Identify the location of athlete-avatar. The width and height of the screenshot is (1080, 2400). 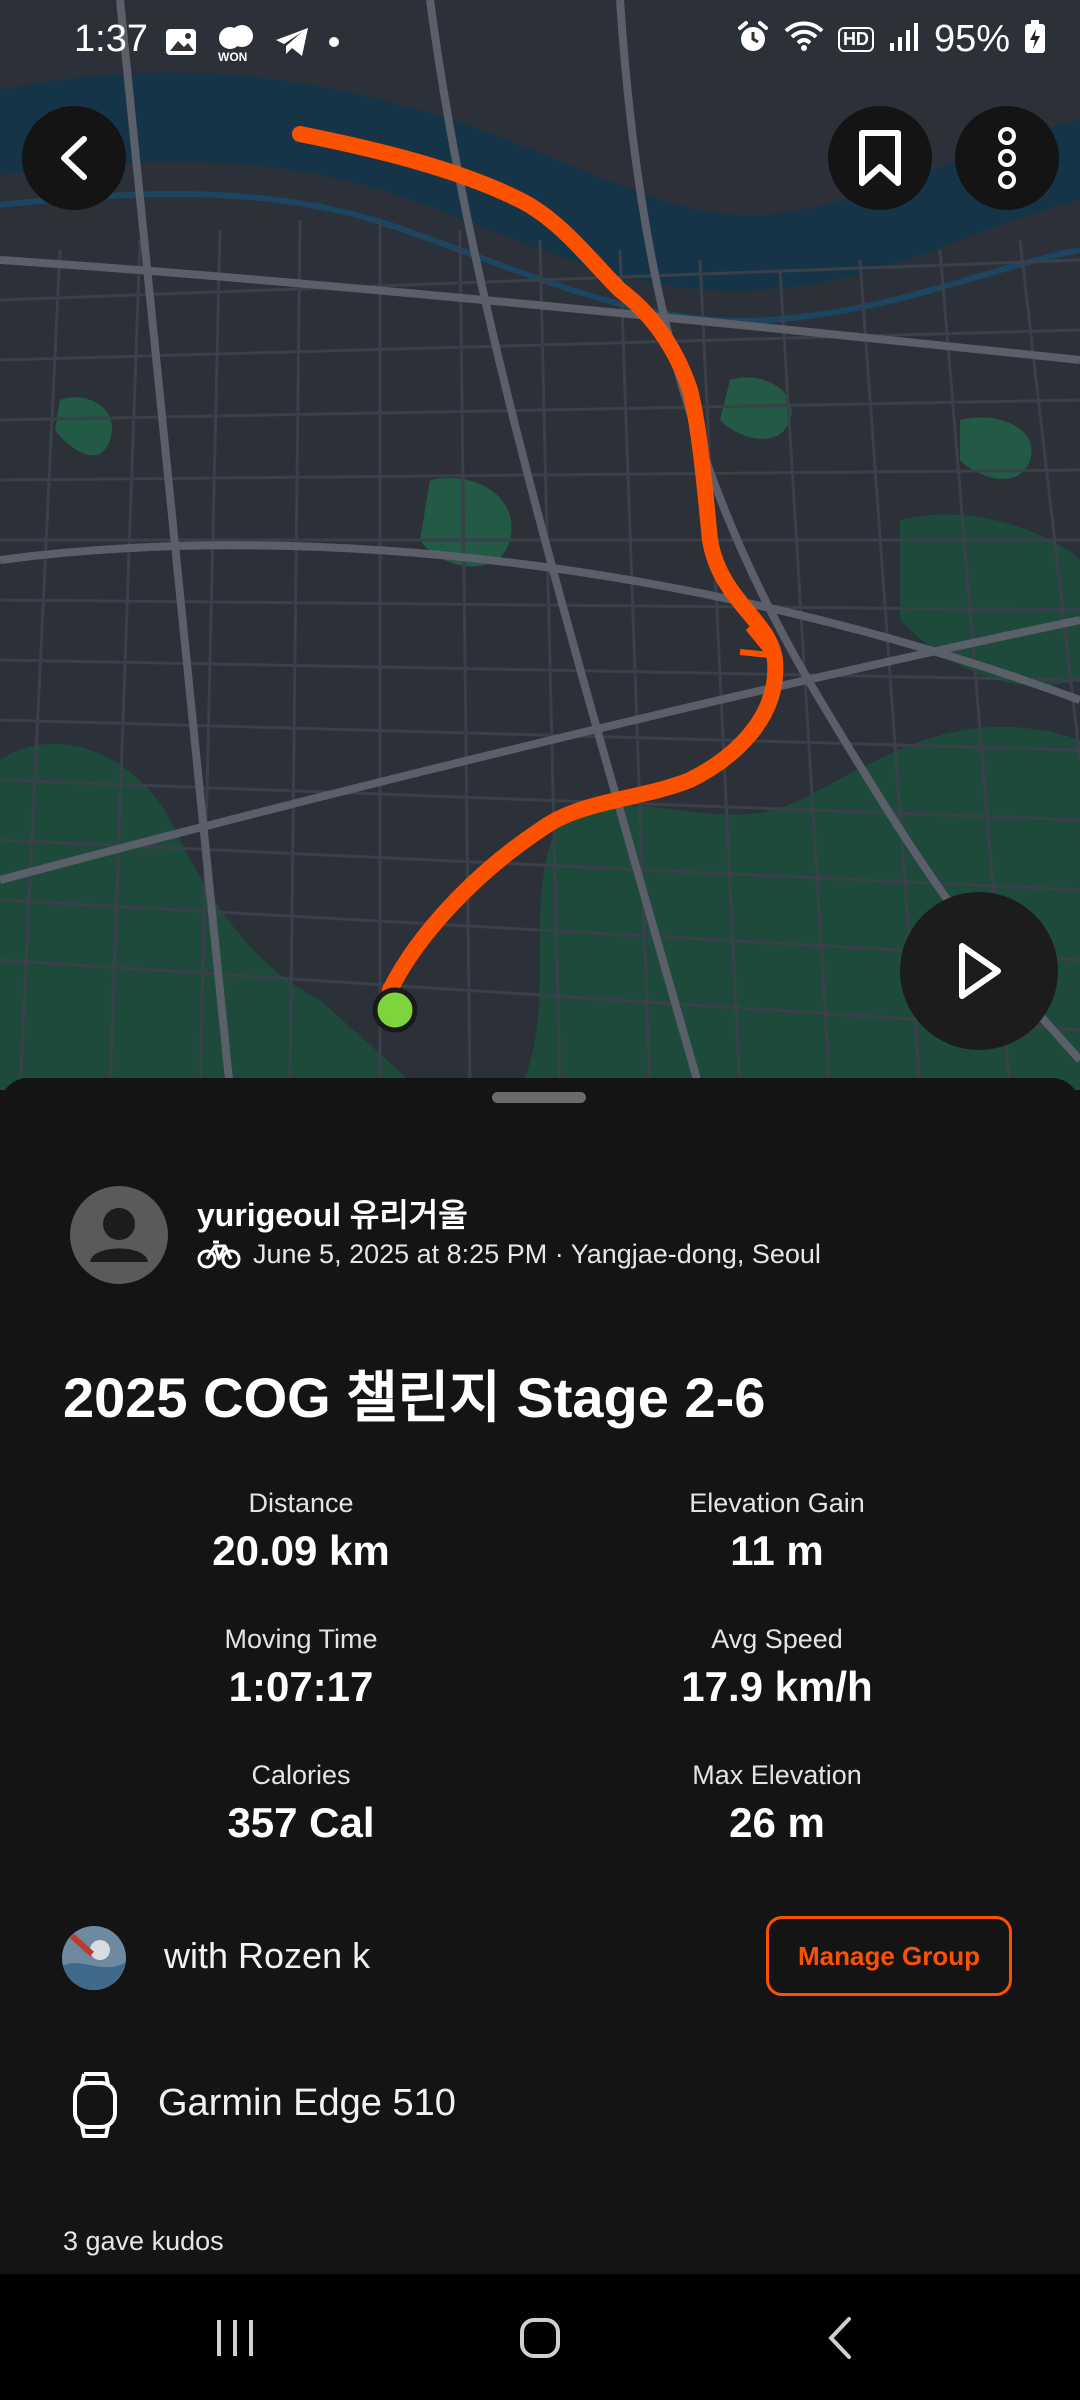
(119, 1235).